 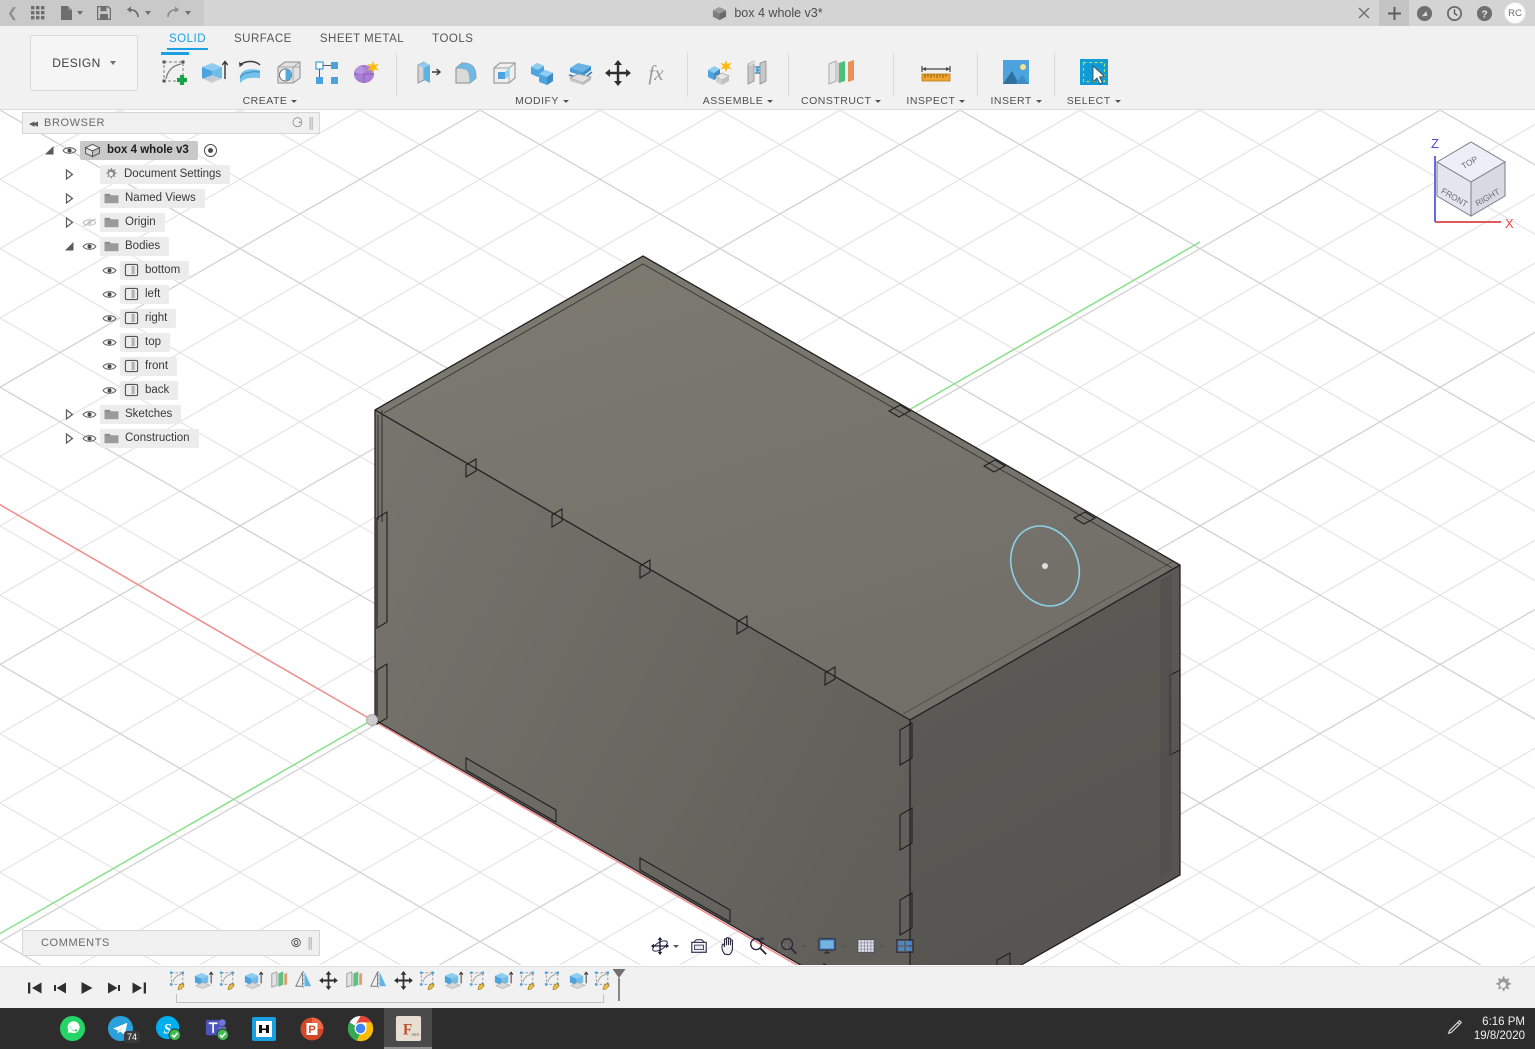 I want to click on tab-solid: SOLID, so click(x=187, y=39).